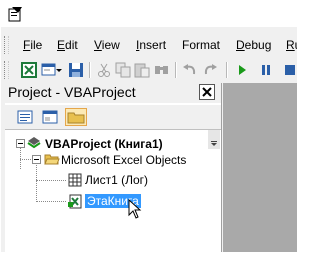 The image size is (320, 255). Describe the element at coordinates (253, 45) in the screenshot. I see `menu-debug: Debug` at that location.